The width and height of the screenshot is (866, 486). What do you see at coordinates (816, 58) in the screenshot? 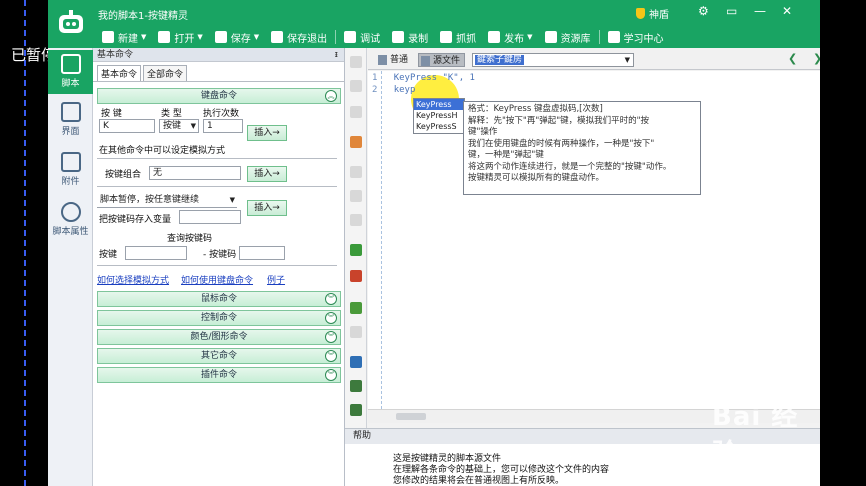
I see `next-arrow-icon: ❯` at bounding box center [816, 58].